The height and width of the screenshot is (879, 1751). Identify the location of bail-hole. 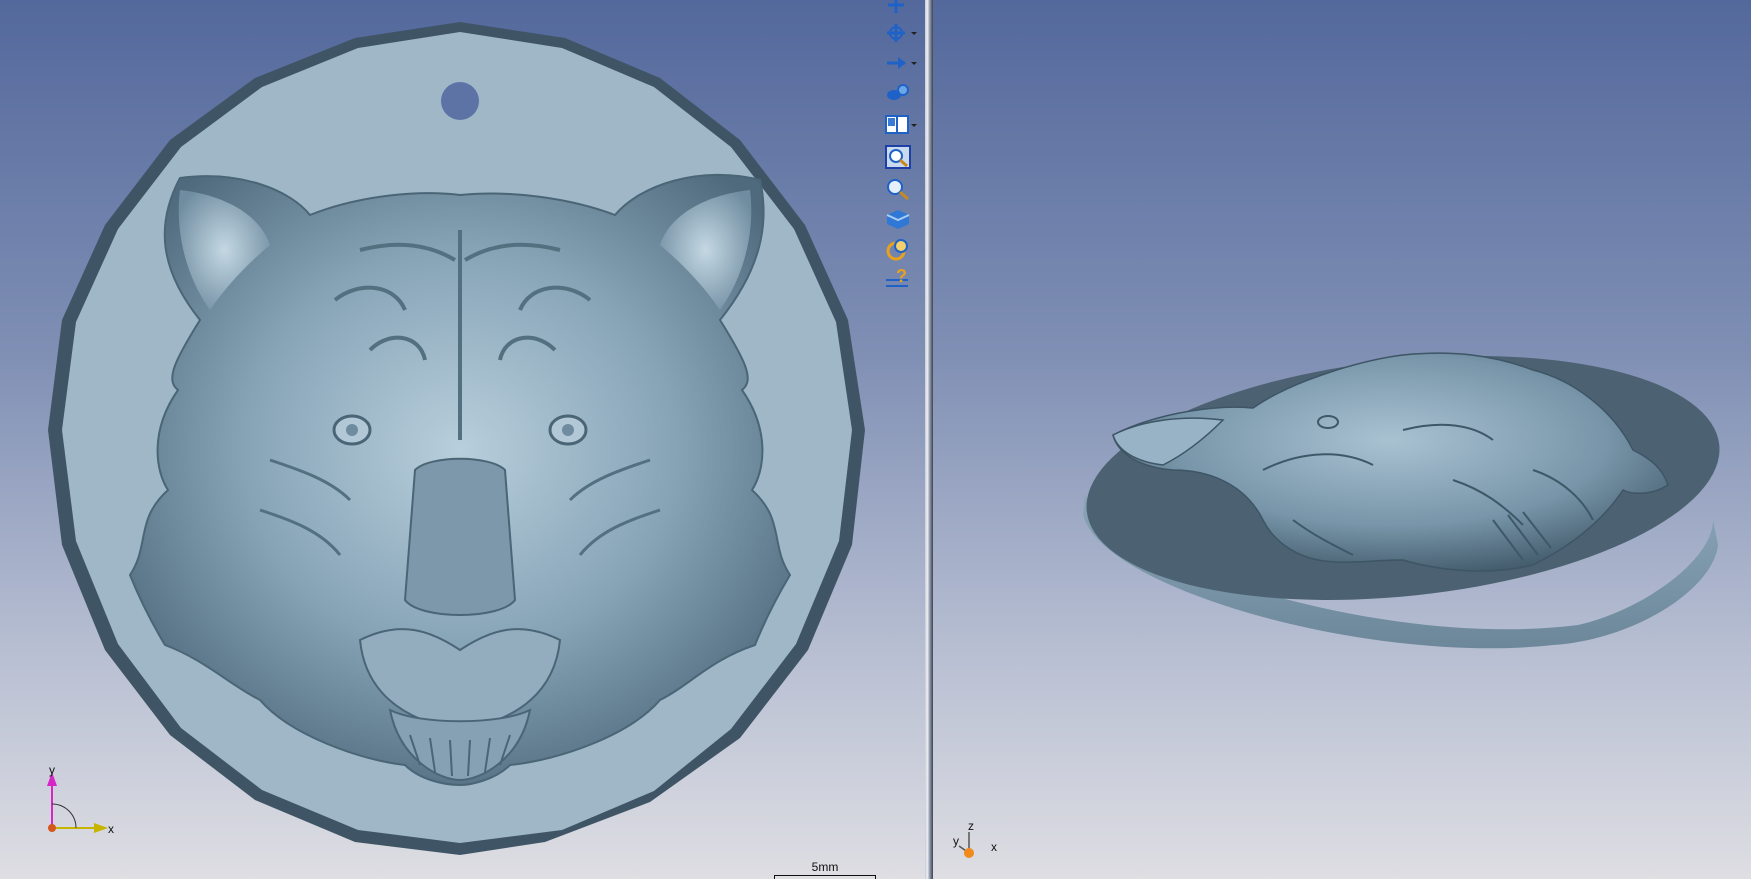
(460, 101).